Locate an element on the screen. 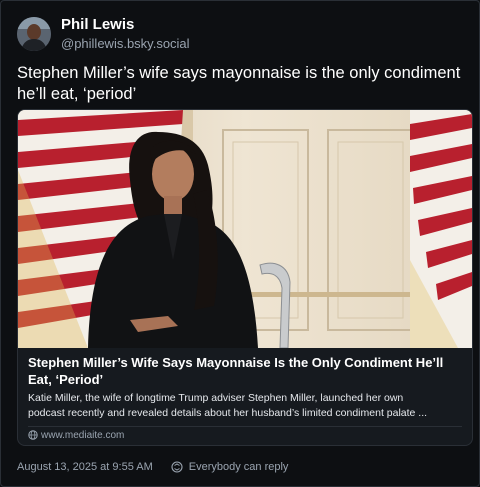 The image size is (480, 487). reply-setting-icon is located at coordinates (177, 467).